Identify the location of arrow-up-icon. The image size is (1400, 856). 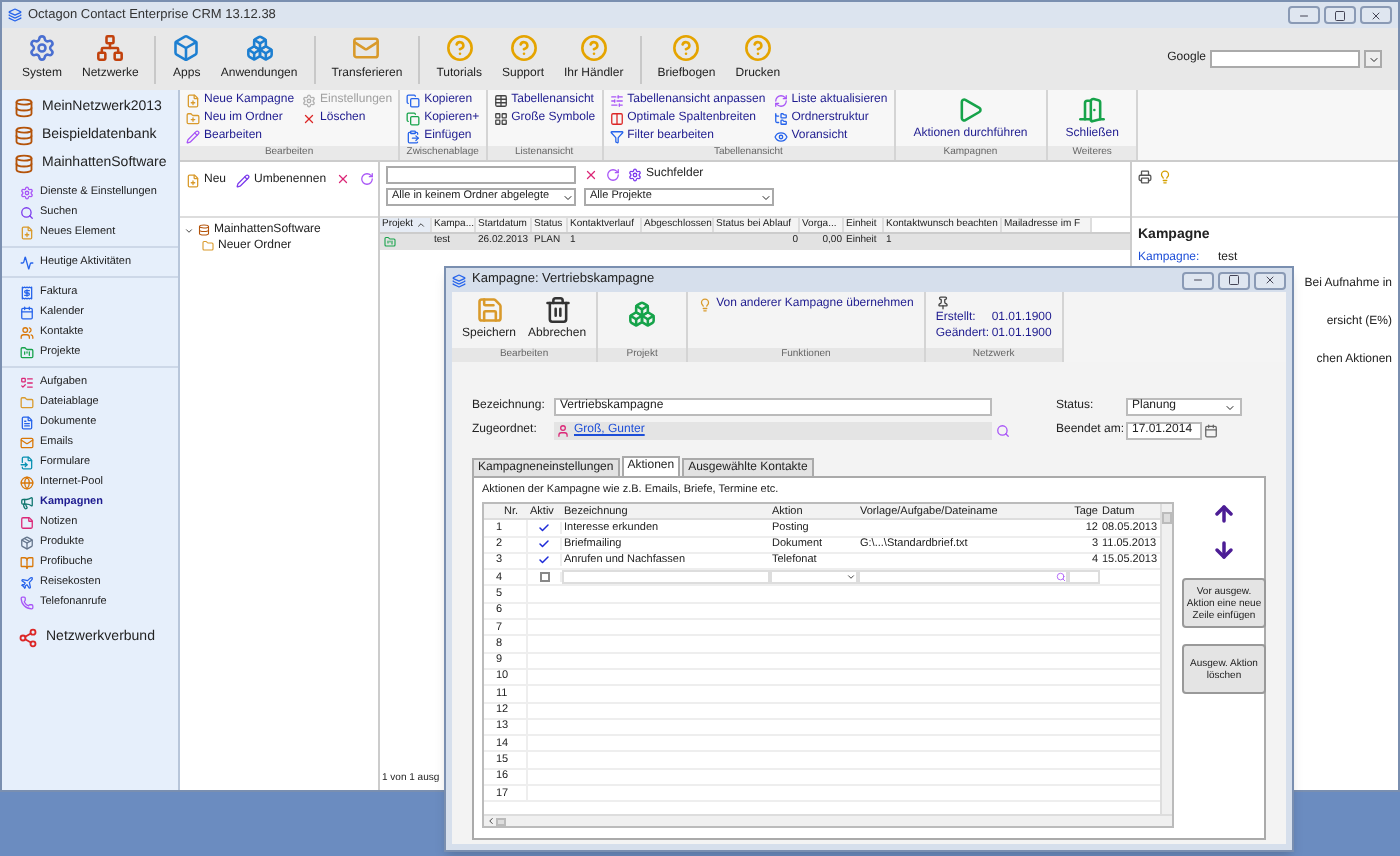
(1224, 514).